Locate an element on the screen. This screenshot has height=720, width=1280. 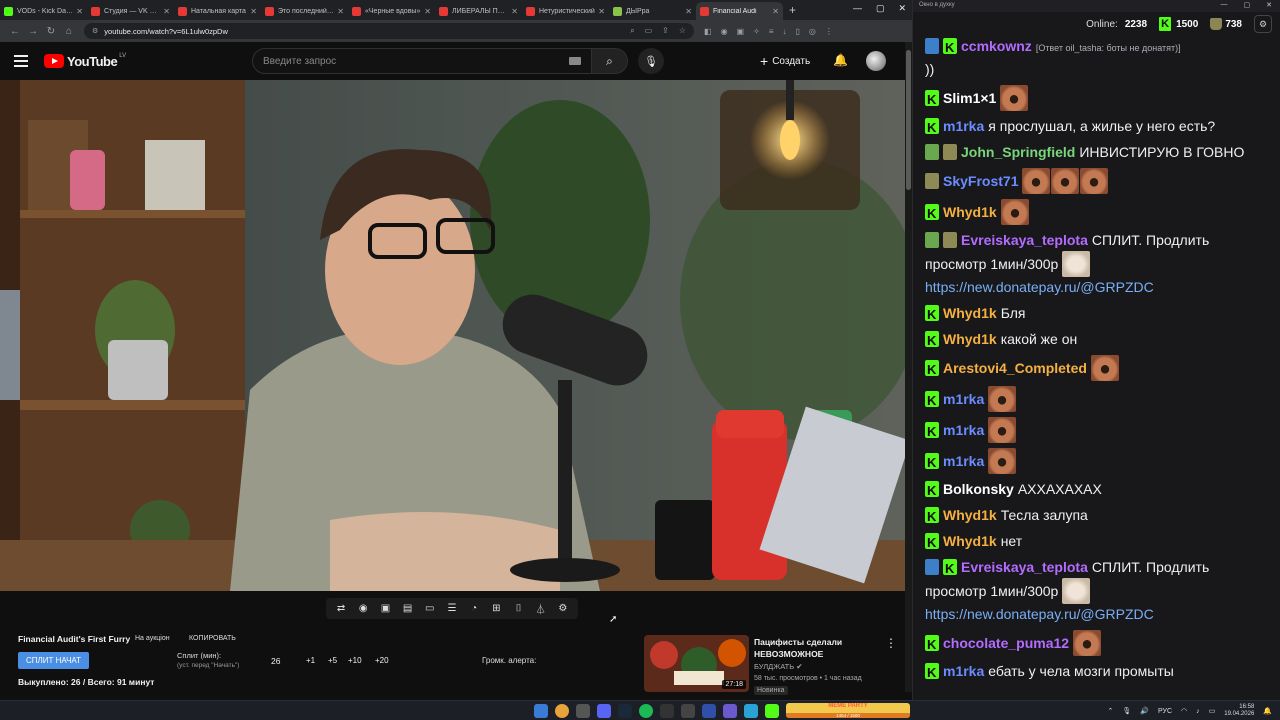
account-icon: ◎ is located at coordinates (812, 31).